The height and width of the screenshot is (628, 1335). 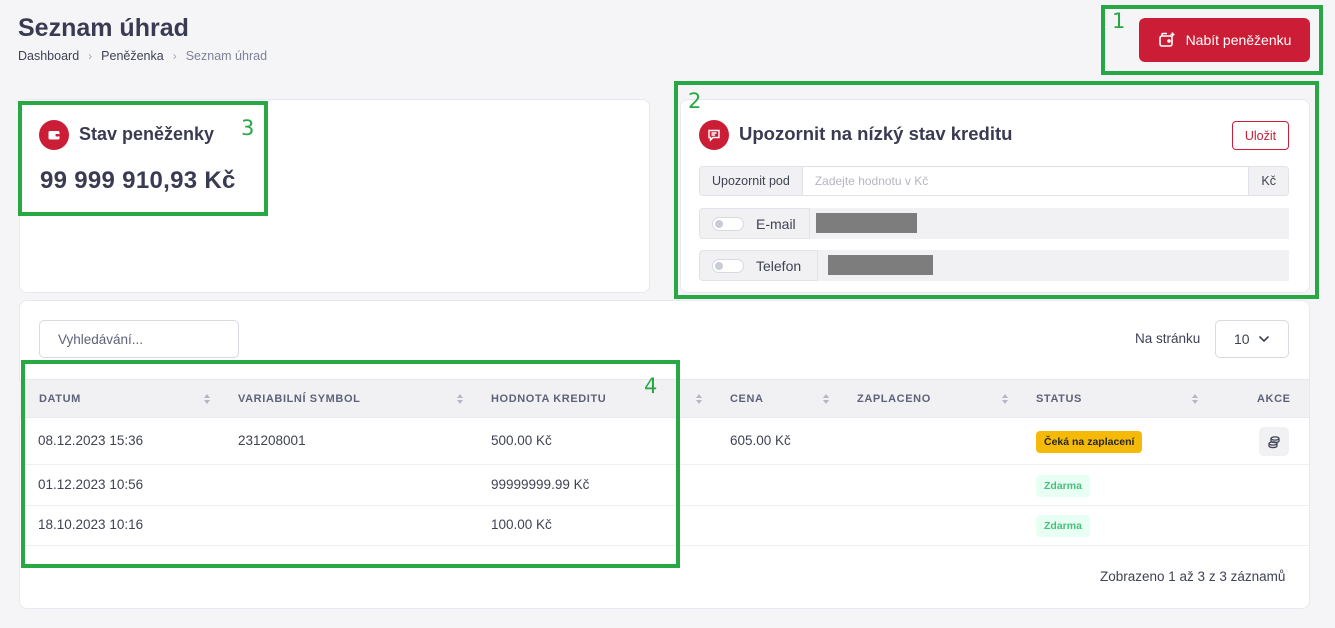 I want to click on phone-value-field, so click(x=1053, y=265).